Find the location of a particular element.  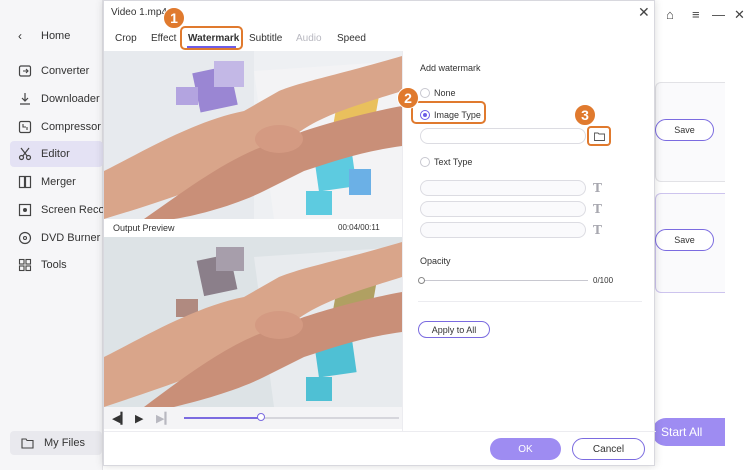

add-watermark-label: Add watermark is located at coordinates (450, 68).